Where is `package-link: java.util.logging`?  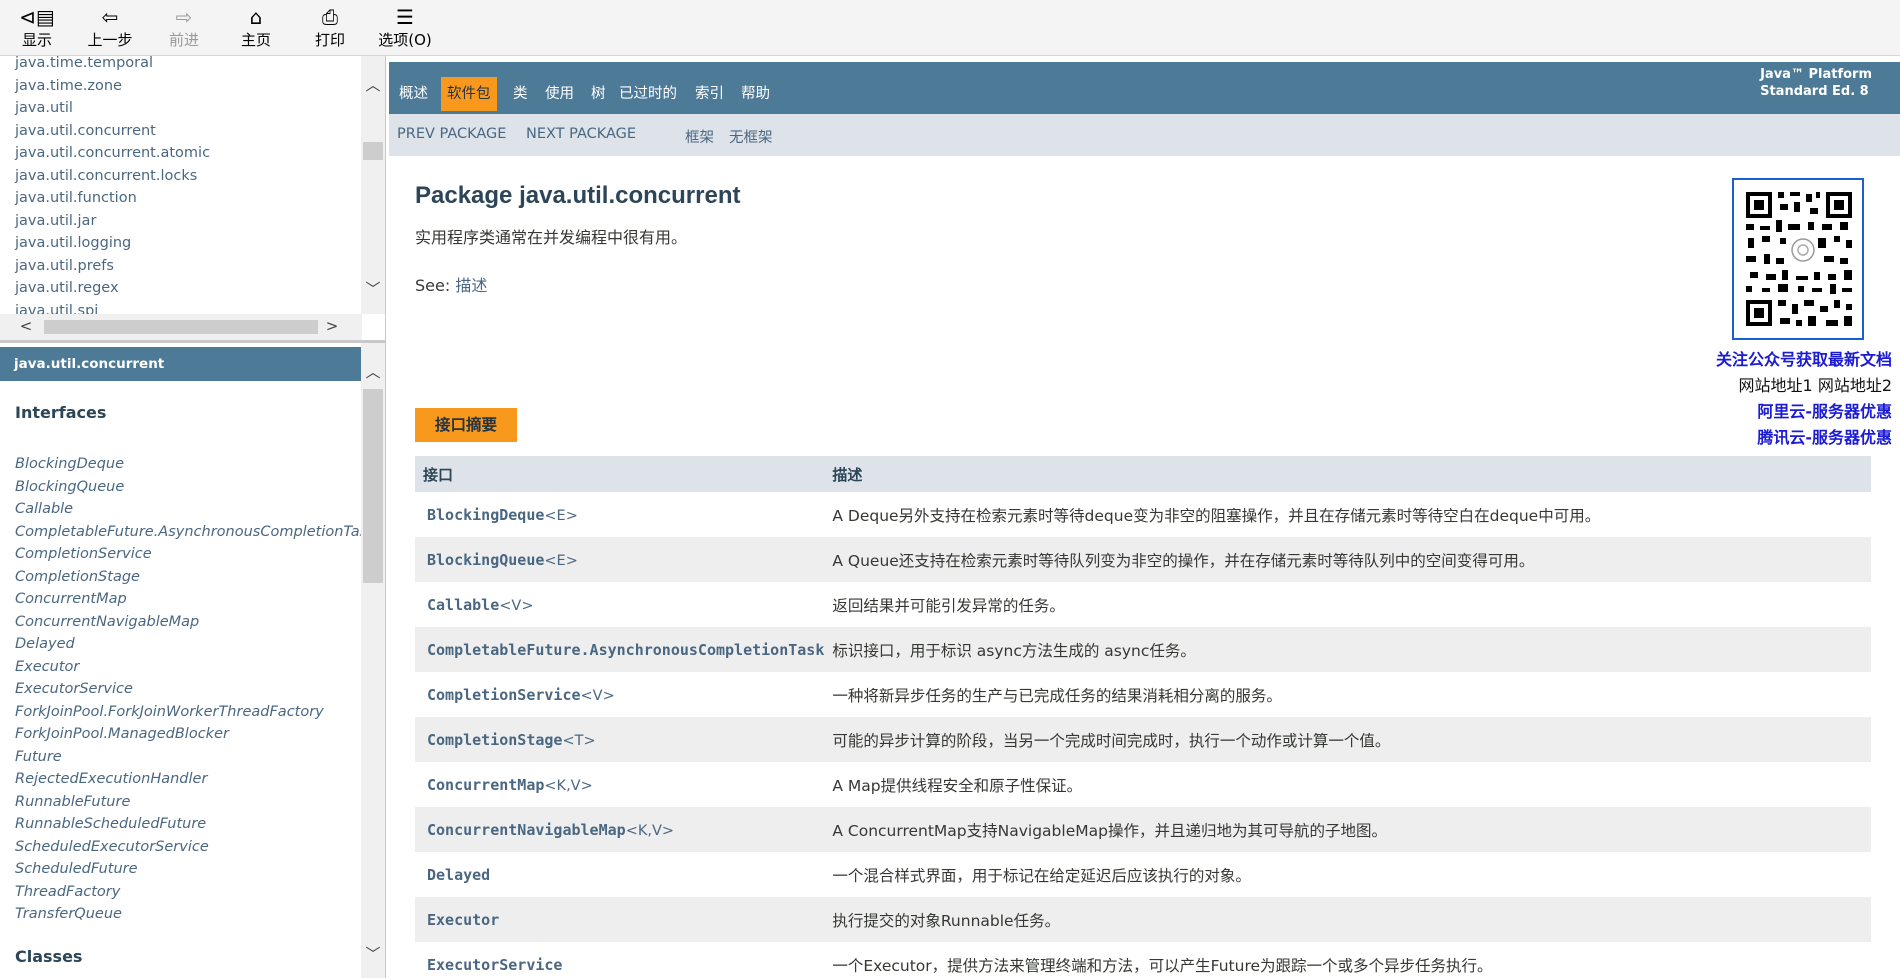 package-link: java.util.logging is located at coordinates (112, 243).